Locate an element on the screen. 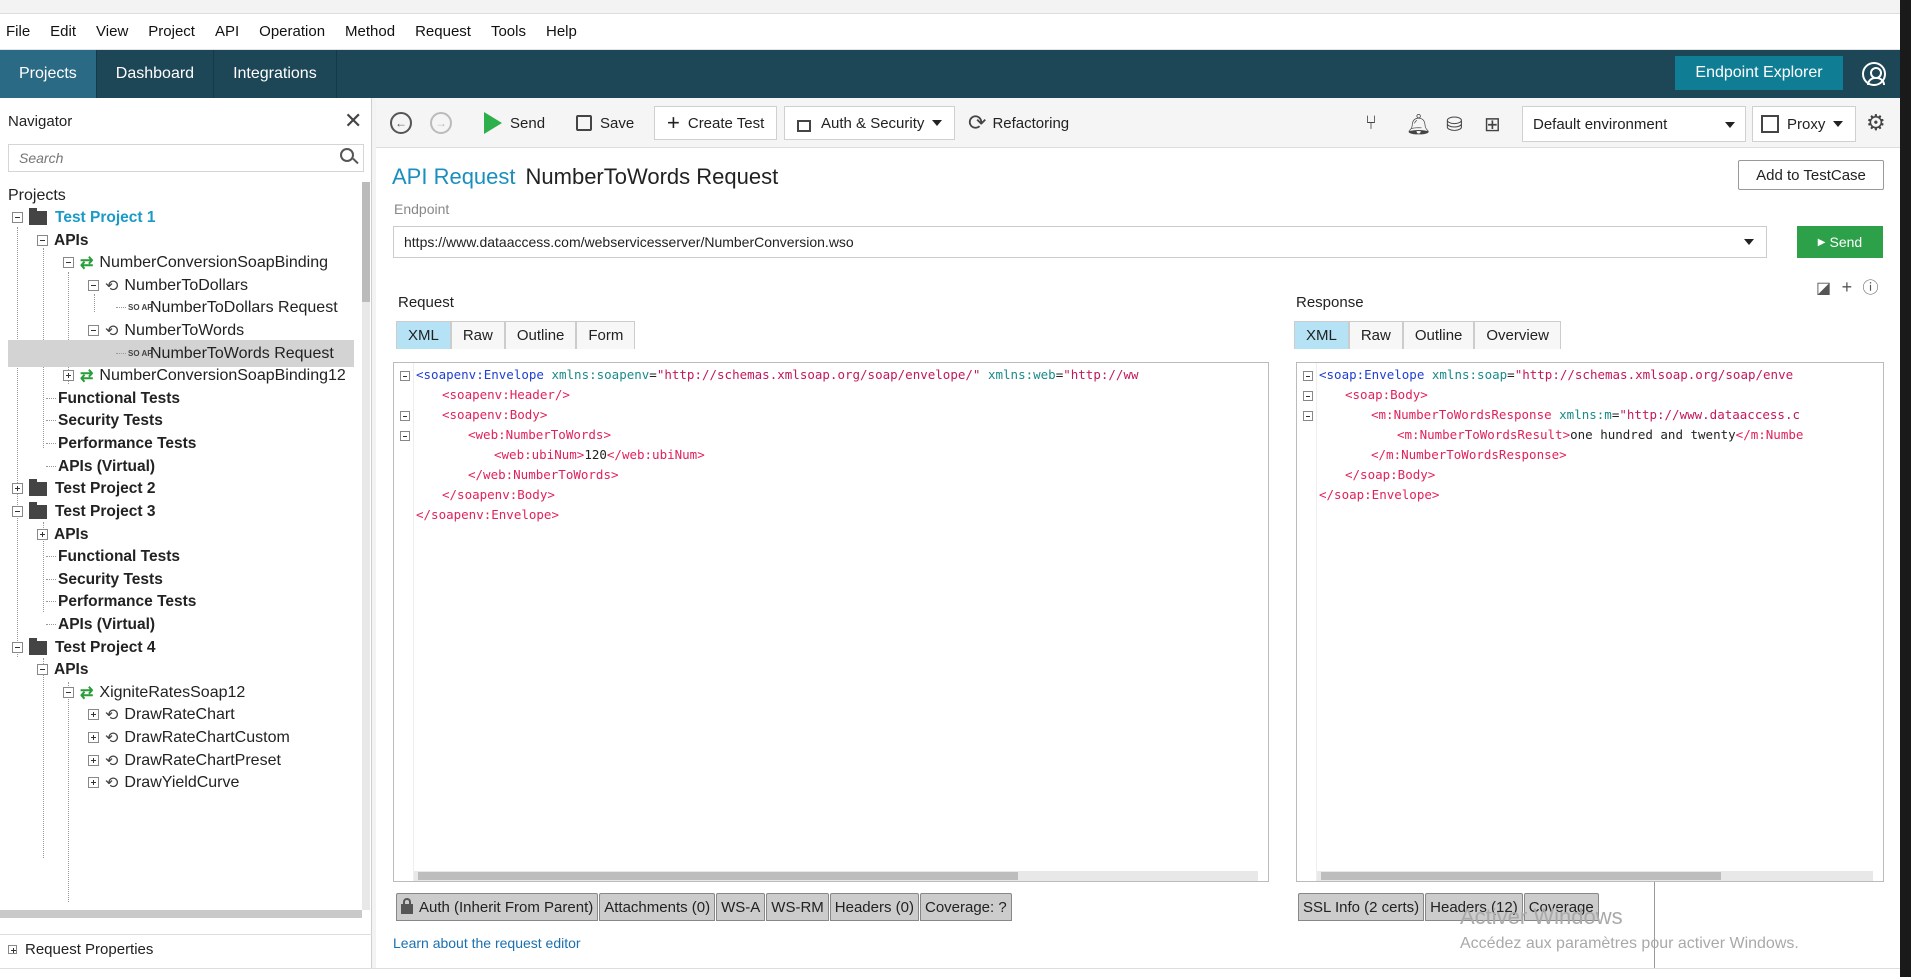 Image resolution: width=1911 pixels, height=977 pixels. response-scrollbar-thumb is located at coordinates (1521, 876).